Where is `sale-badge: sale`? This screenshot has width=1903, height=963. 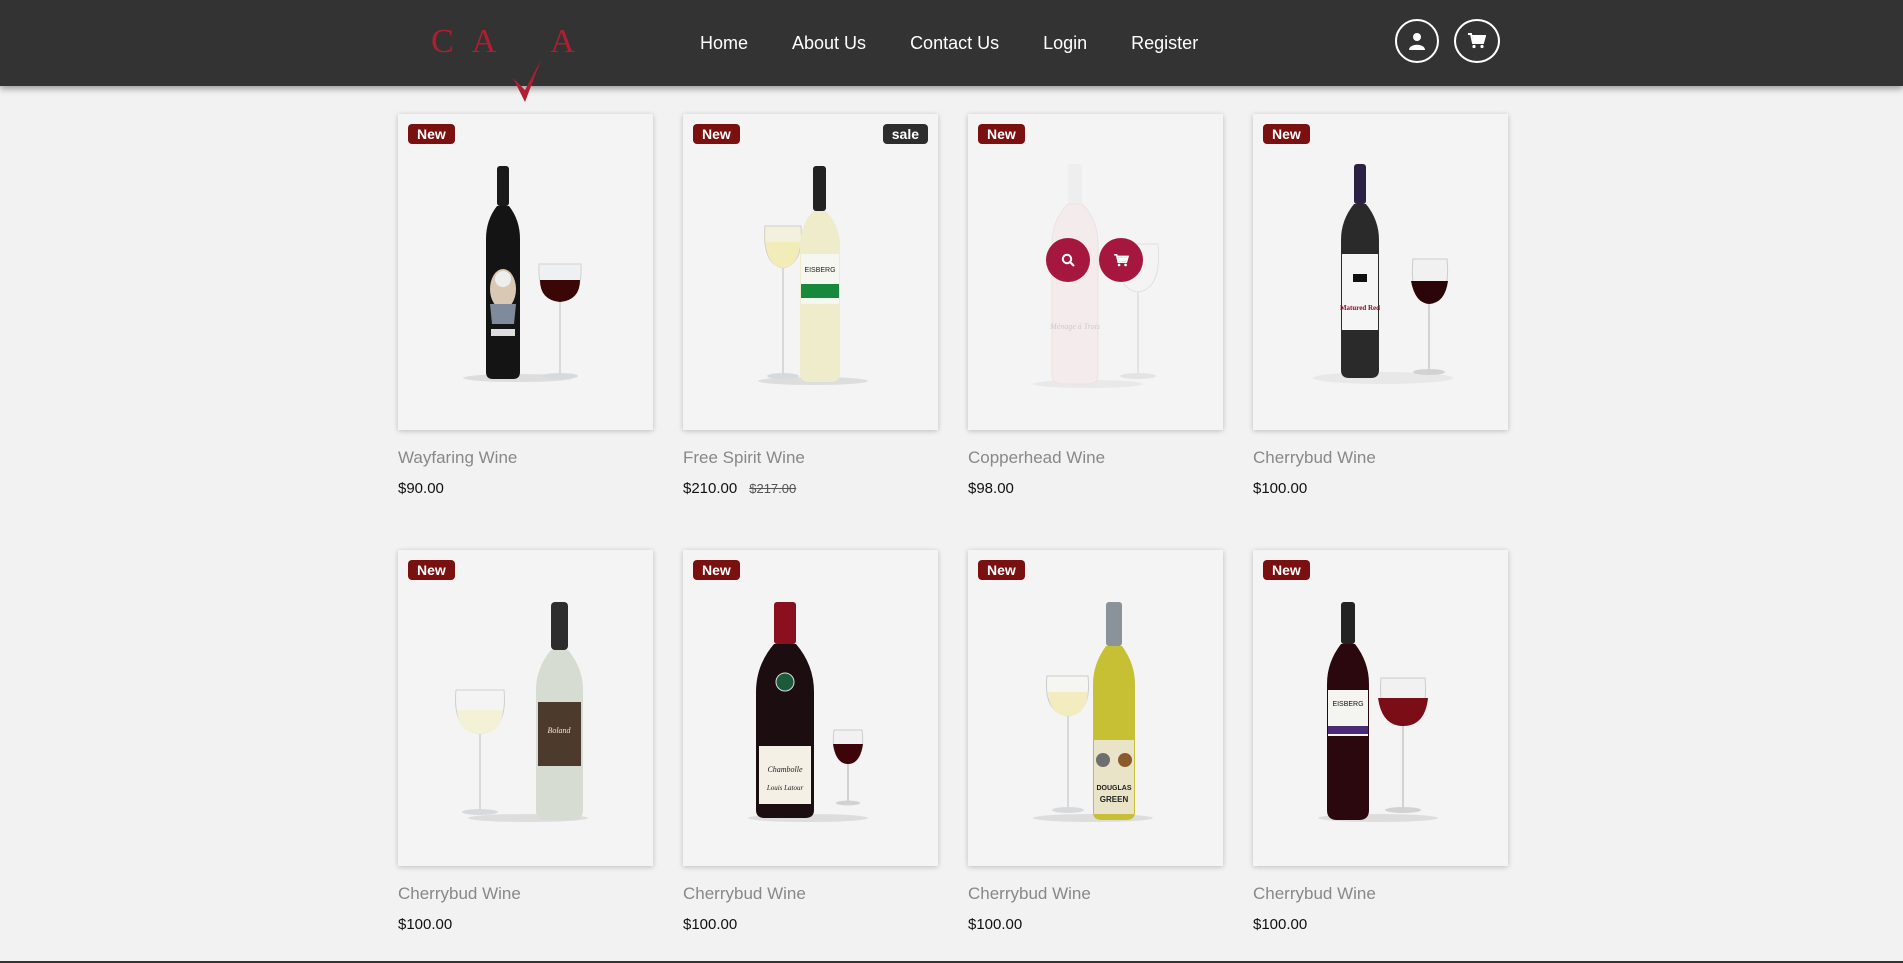 sale-badge: sale is located at coordinates (905, 134).